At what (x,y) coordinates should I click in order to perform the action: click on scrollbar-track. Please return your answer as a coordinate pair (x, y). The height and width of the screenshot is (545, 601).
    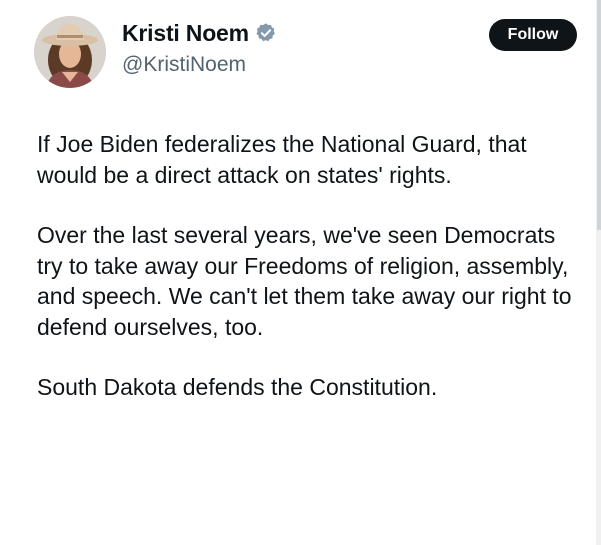
    Looking at the image, I should click on (598, 272).